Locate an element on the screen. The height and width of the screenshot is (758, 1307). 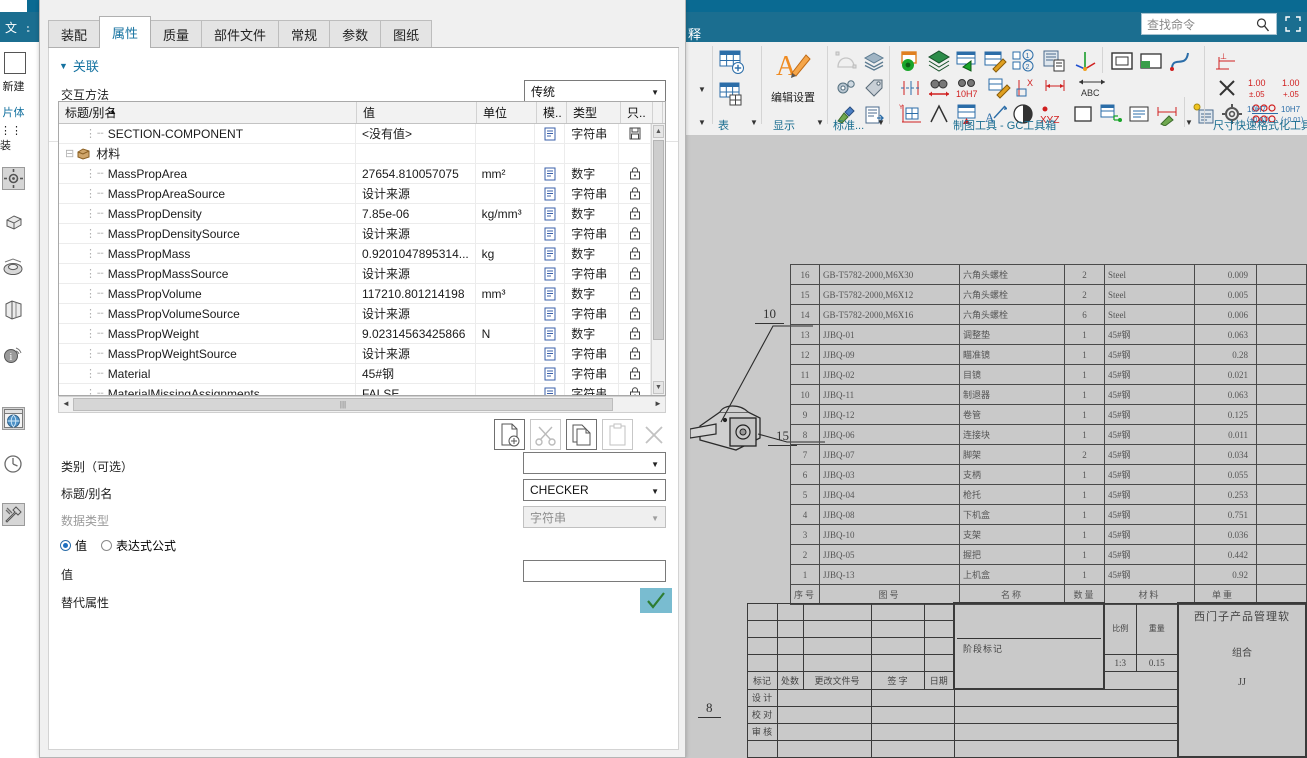
table-row: ⊟ 材料 is located at coordinates (355, 154).